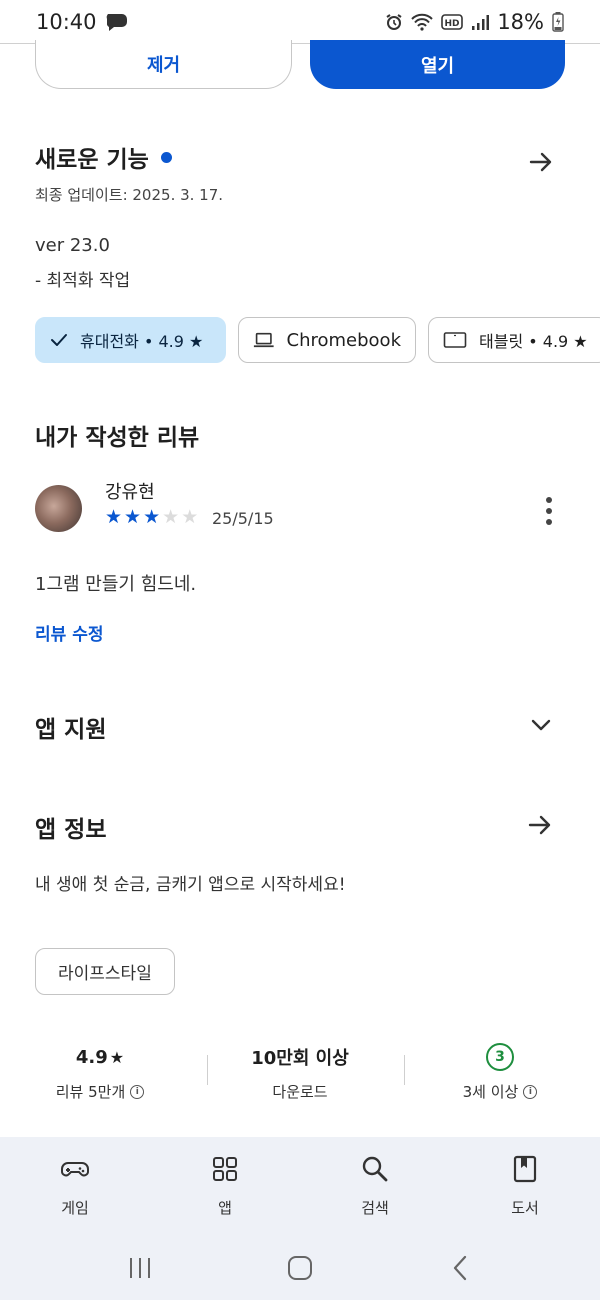 Image resolution: width=600 pixels, height=1300 pixels. Describe the element at coordinates (243, 518) in the screenshot. I see `review-date: 25/5/15` at that location.